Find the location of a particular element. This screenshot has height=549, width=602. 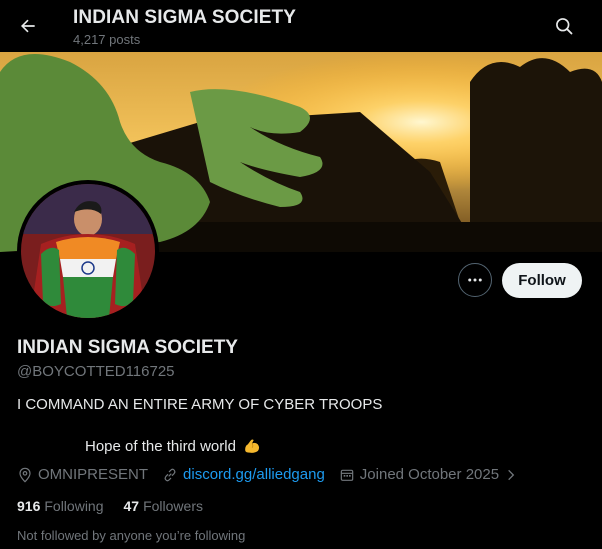

avatar-image is located at coordinates (88, 251).